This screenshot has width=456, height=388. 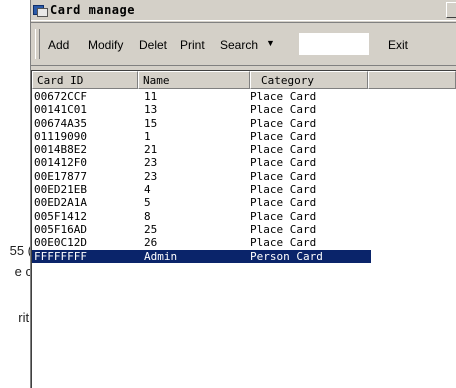 What do you see at coordinates (151, 150) in the screenshot?
I see `name-cell: 21` at bounding box center [151, 150].